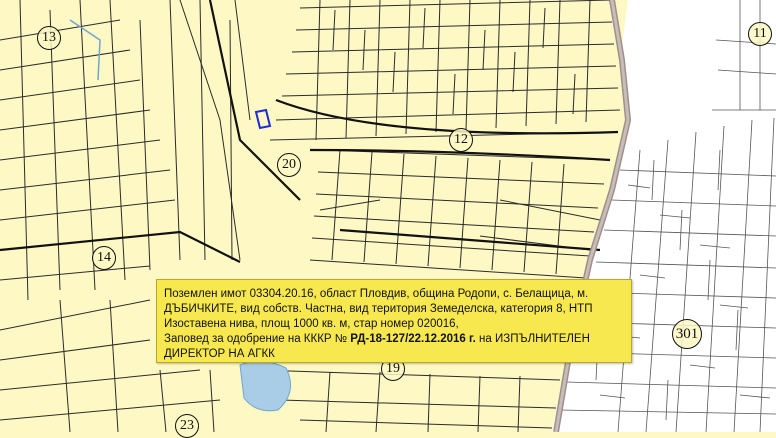 The height and width of the screenshot is (438, 776). Describe the element at coordinates (219, 354) in the screenshot. I see `info-line-5: ДИРЕКТОР НА АГКК` at that location.